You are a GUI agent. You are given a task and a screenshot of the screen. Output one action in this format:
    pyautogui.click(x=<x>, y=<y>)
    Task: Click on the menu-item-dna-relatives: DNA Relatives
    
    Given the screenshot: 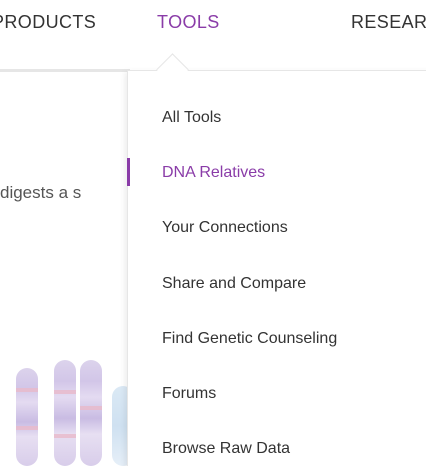 What is the action you would take?
    pyautogui.click(x=213, y=173)
    